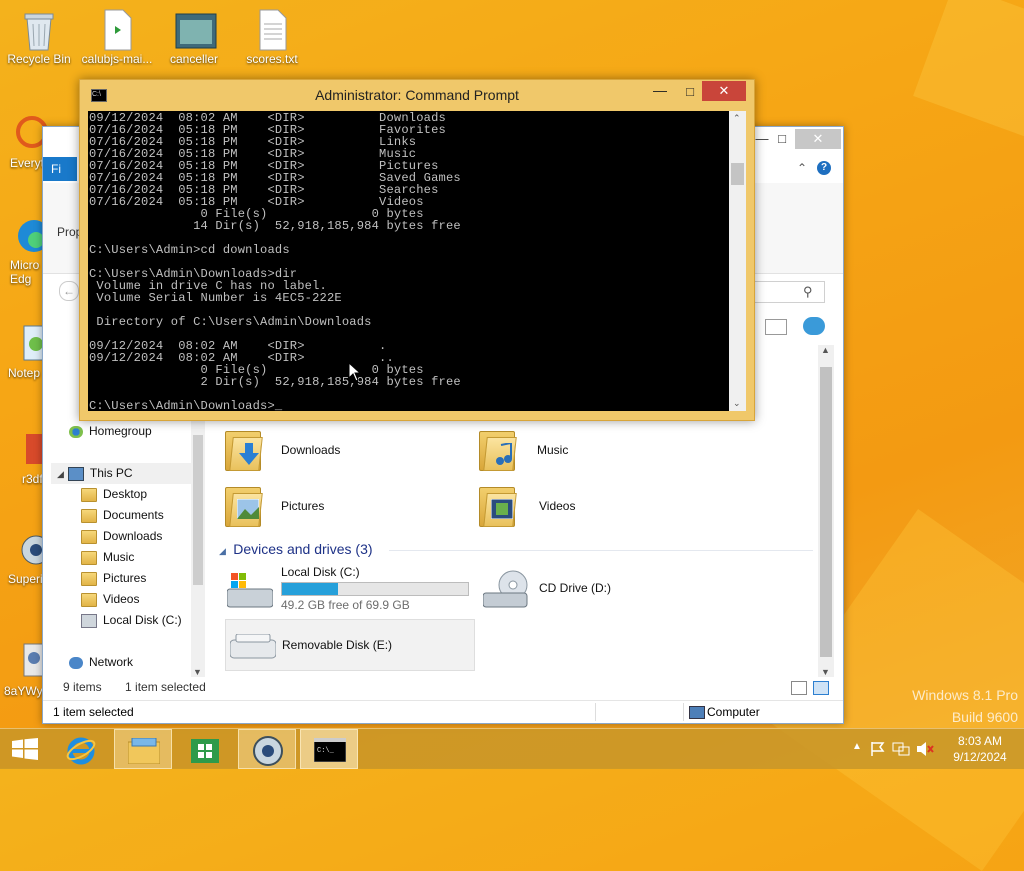 This screenshot has height=871, width=1024. I want to click on help-icon: ?, so click(824, 168).